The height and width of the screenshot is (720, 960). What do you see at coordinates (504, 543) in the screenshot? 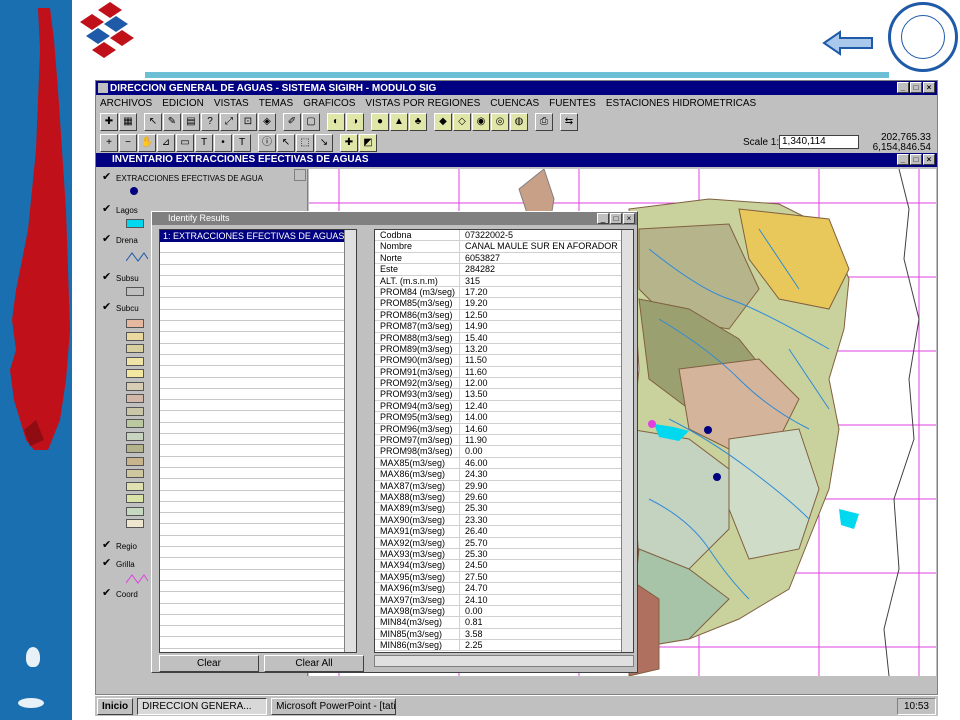
I see `attribute-row: MAX92(m3/seg) 25.70` at bounding box center [504, 543].